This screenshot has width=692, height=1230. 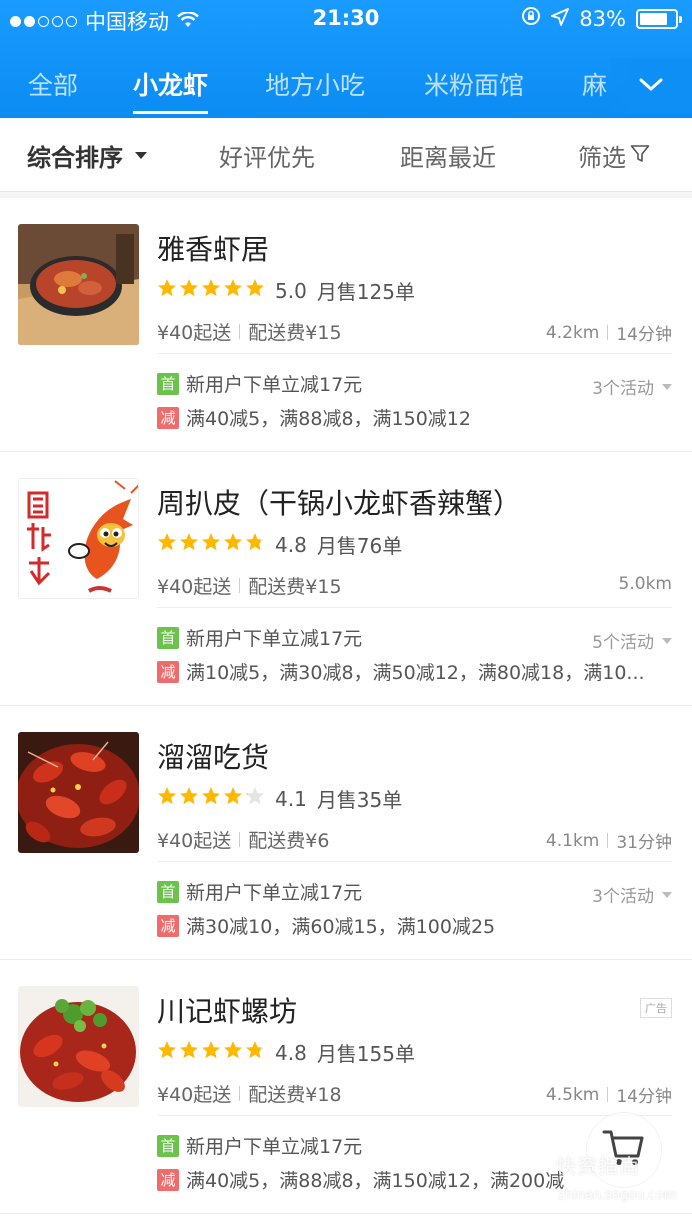 I want to click on discount-promo: 减 满40减5，满88减8，满150减12，满200减, so click(x=360, y=1179).